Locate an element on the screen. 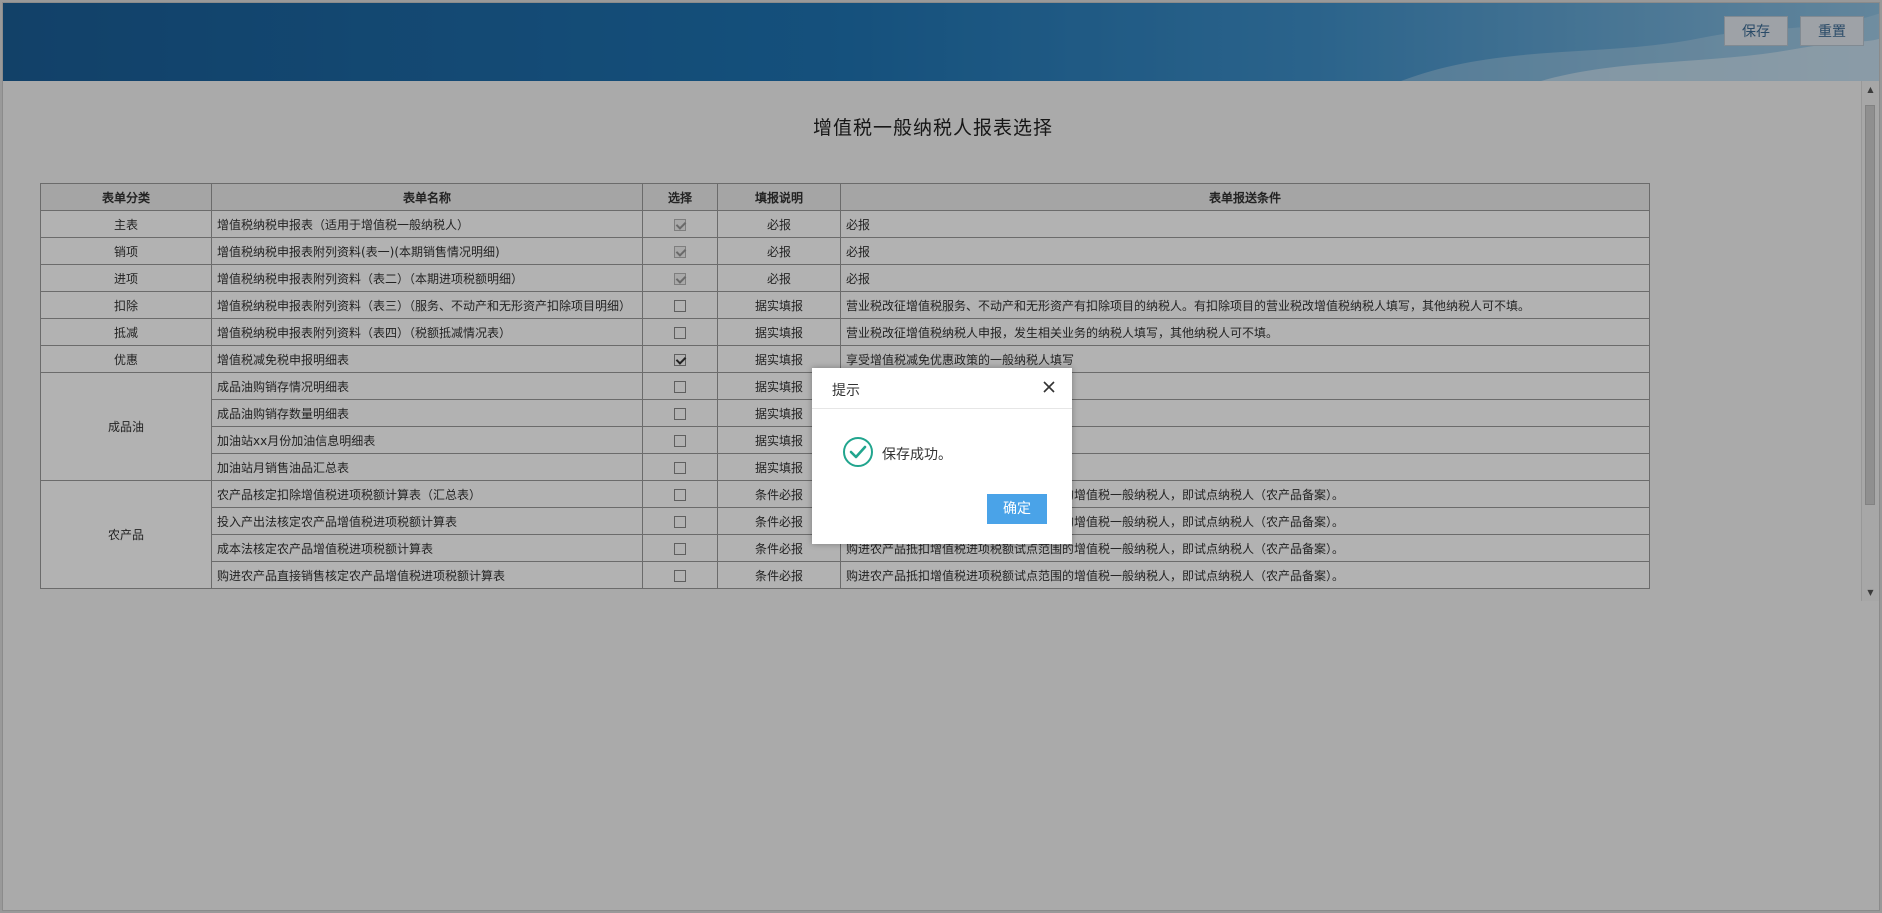 Image resolution: width=1882 pixels, height=913 pixels. success-check-icon is located at coordinates (858, 452).